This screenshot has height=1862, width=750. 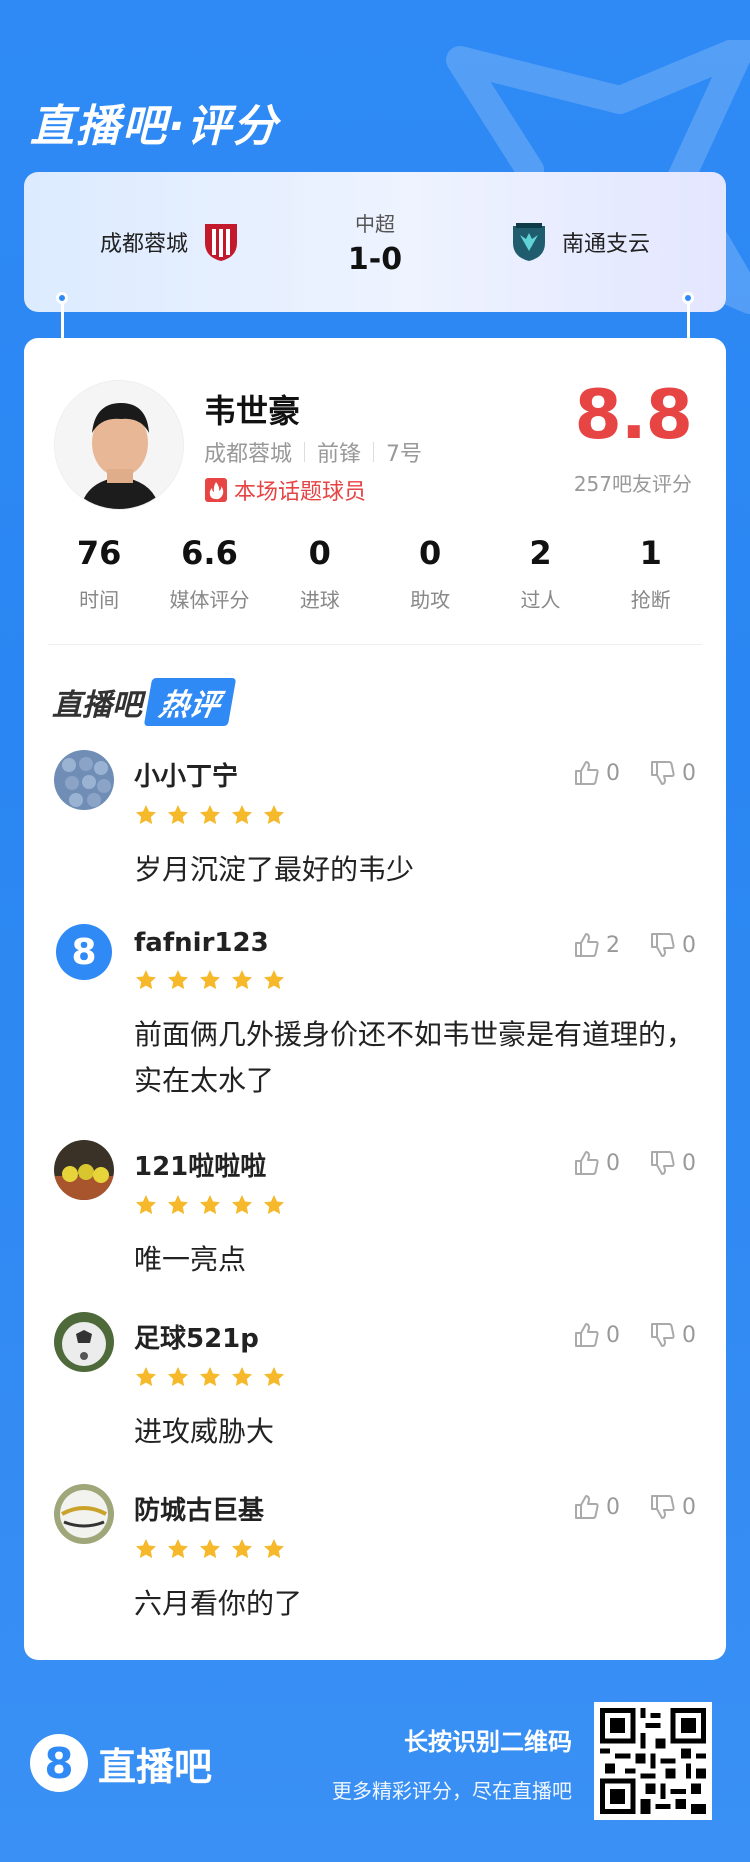 What do you see at coordinates (313, 452) in the screenshot?
I see `player-meta: 成都蓉城 前锋 7号` at bounding box center [313, 452].